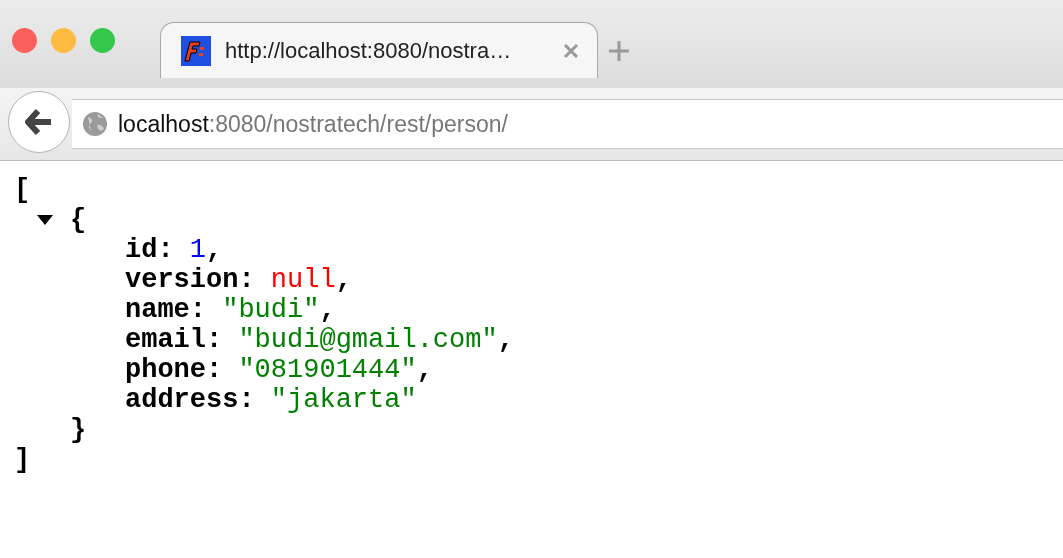  Describe the element at coordinates (174, 370) in the screenshot. I see `json-key: phone:` at that location.